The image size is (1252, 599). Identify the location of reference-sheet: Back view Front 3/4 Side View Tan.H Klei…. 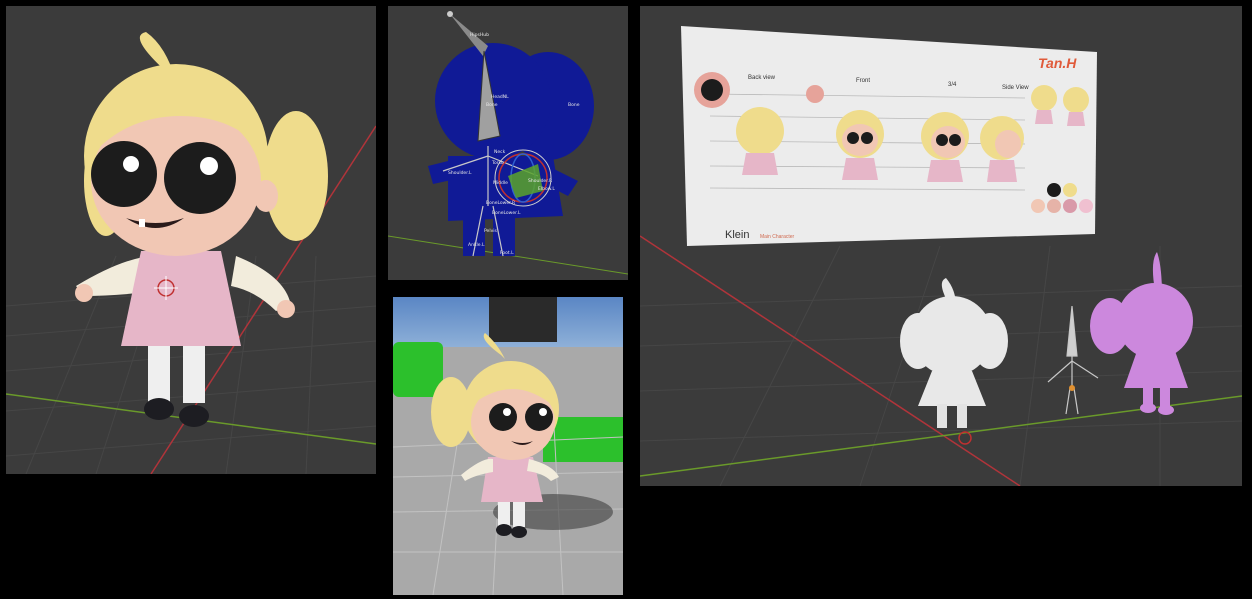
(889, 136).